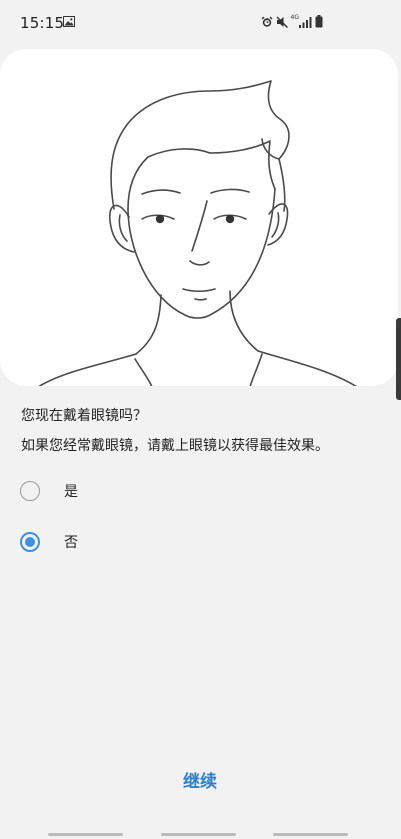  Describe the element at coordinates (42, 23) in the screenshot. I see `status-time: 15:15` at that location.